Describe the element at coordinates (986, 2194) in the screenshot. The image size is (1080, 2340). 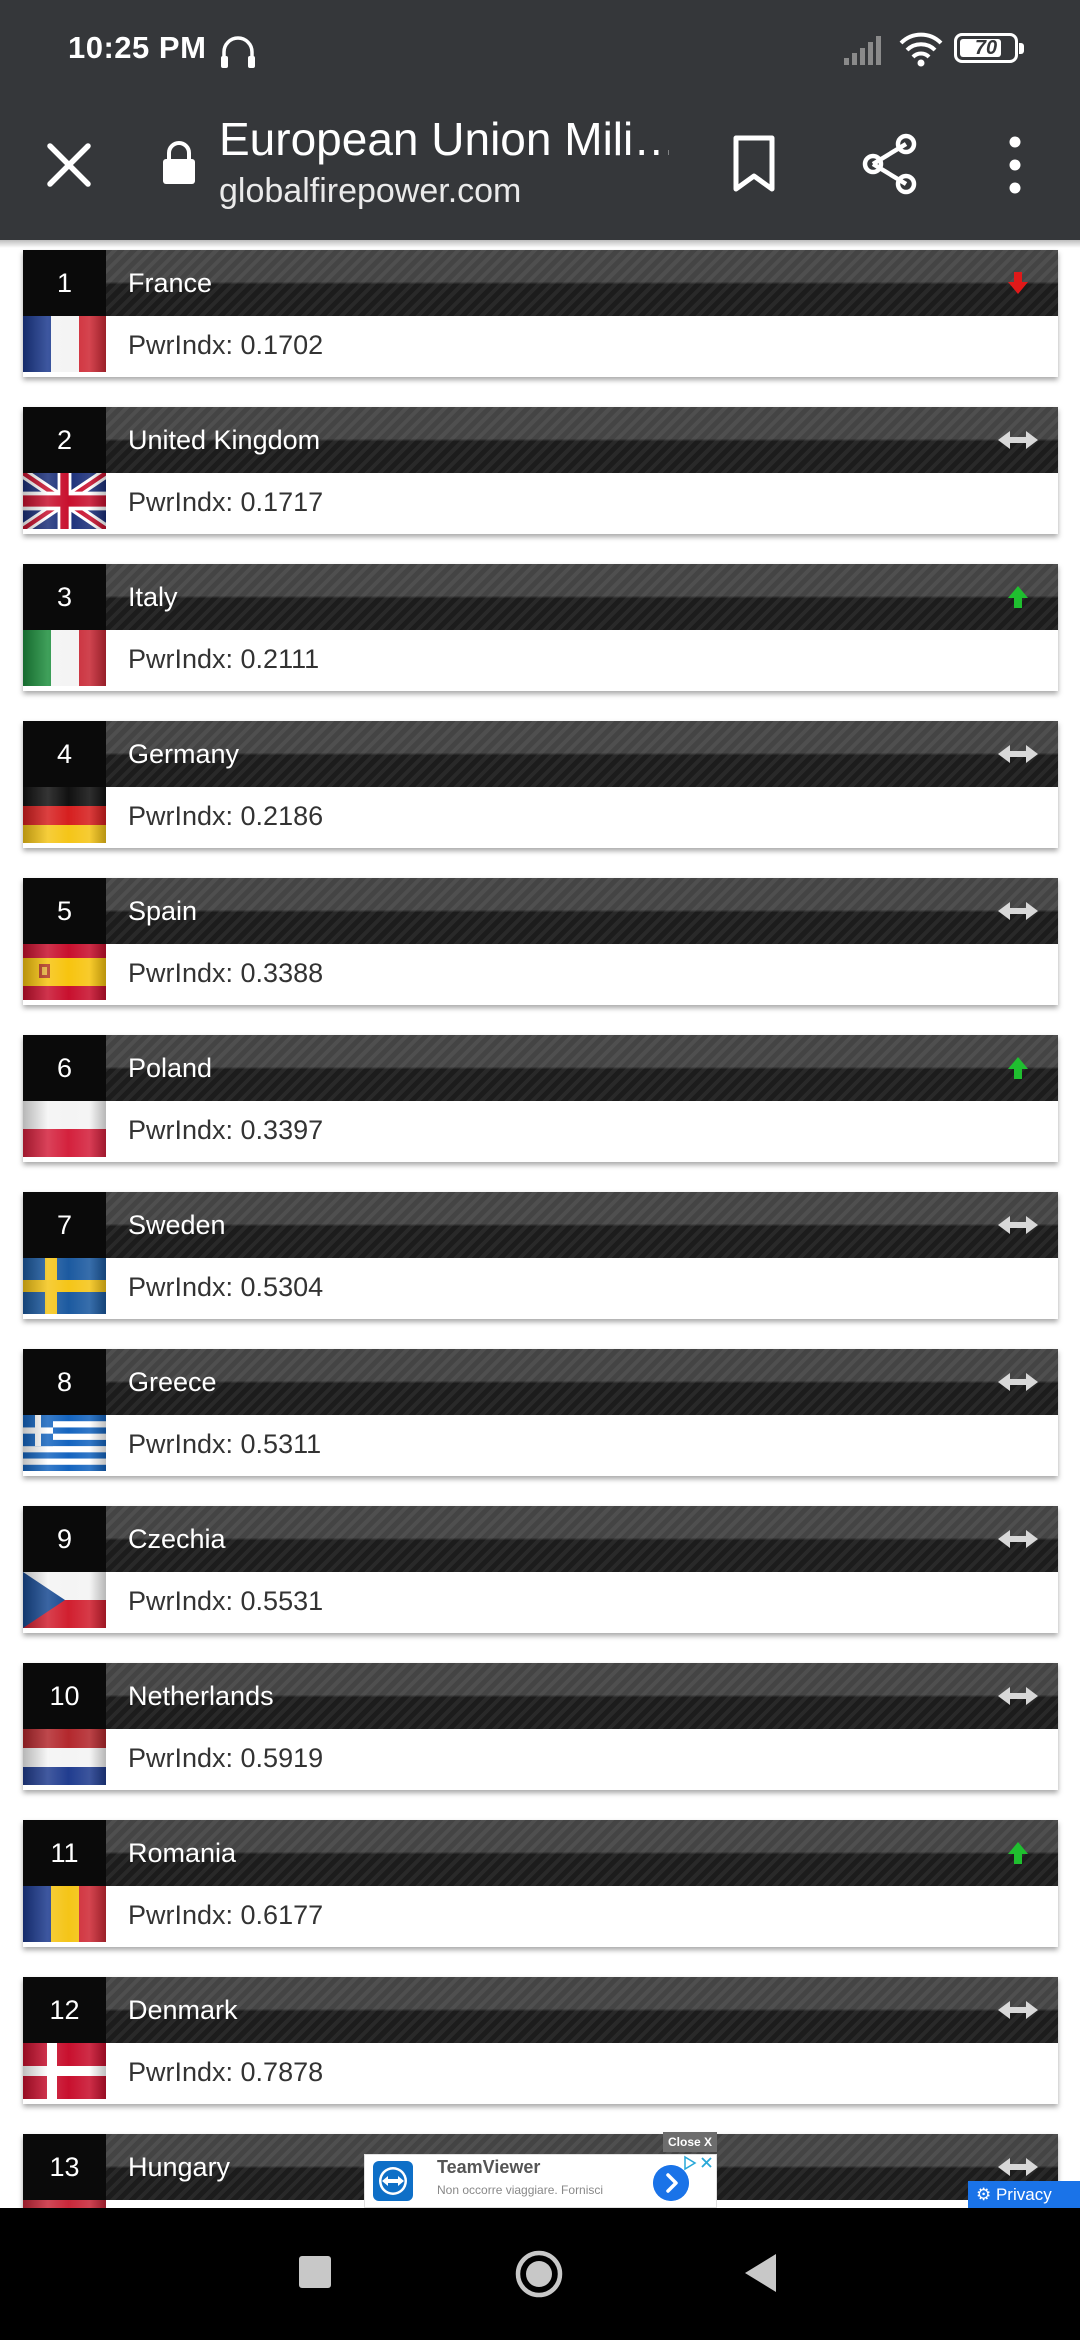
I see `gear-icon: ⚙` at that location.